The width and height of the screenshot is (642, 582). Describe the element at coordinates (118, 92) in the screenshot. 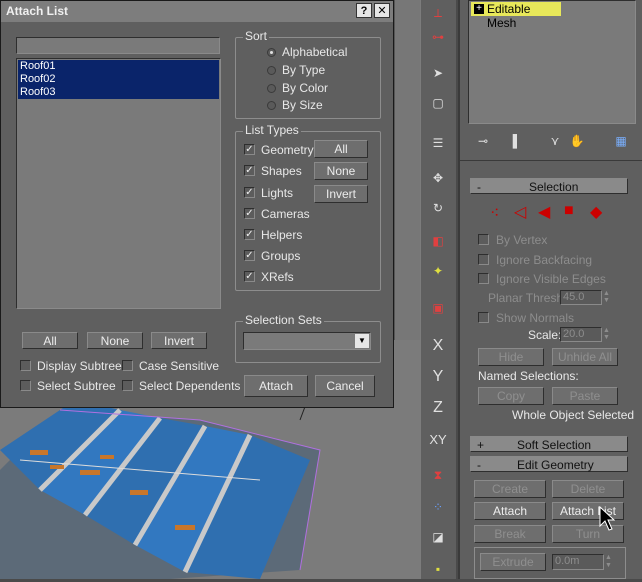

I see `list-item: Roof03` at that location.